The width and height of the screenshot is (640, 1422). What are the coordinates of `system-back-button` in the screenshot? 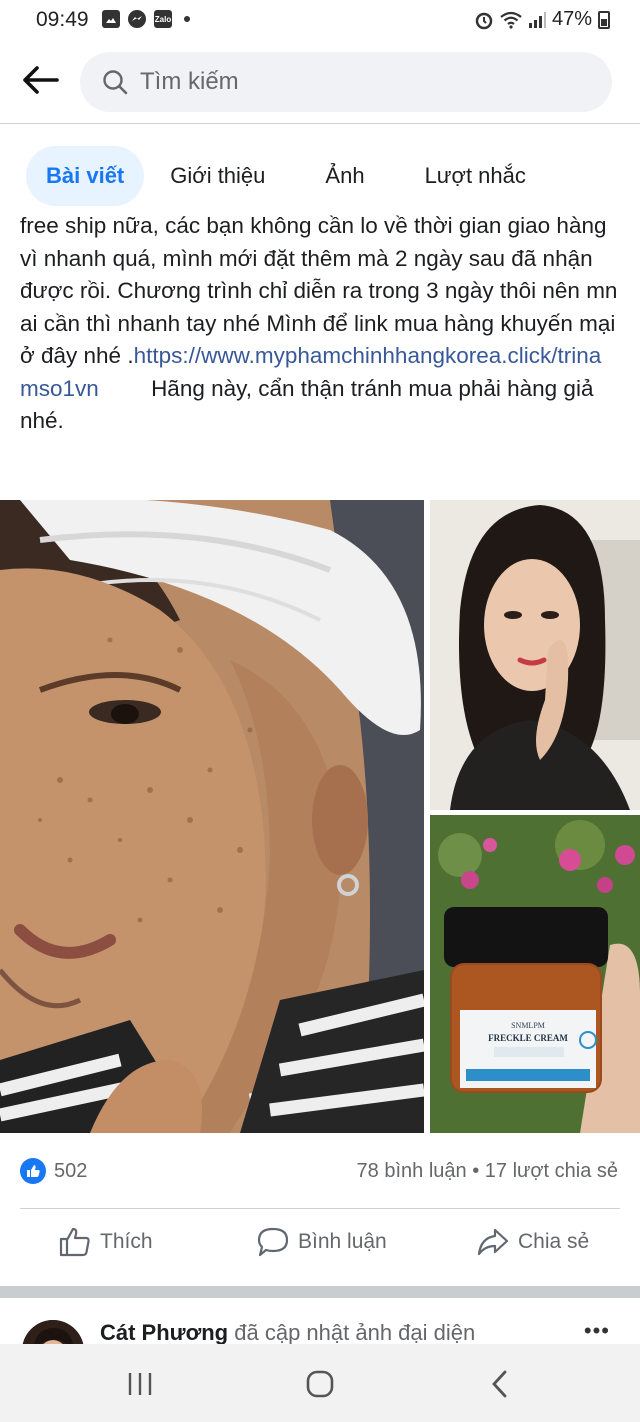 It's located at (500, 1384).